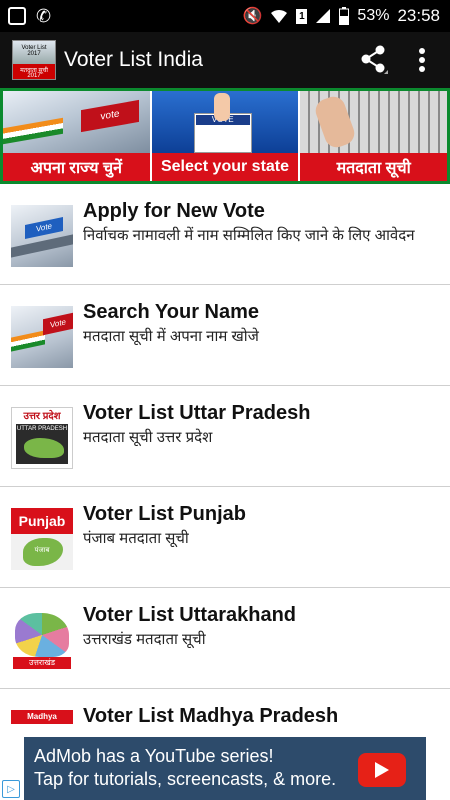 Image resolution: width=450 pixels, height=800 pixels. I want to click on youtube-play-icon, so click(382, 770).